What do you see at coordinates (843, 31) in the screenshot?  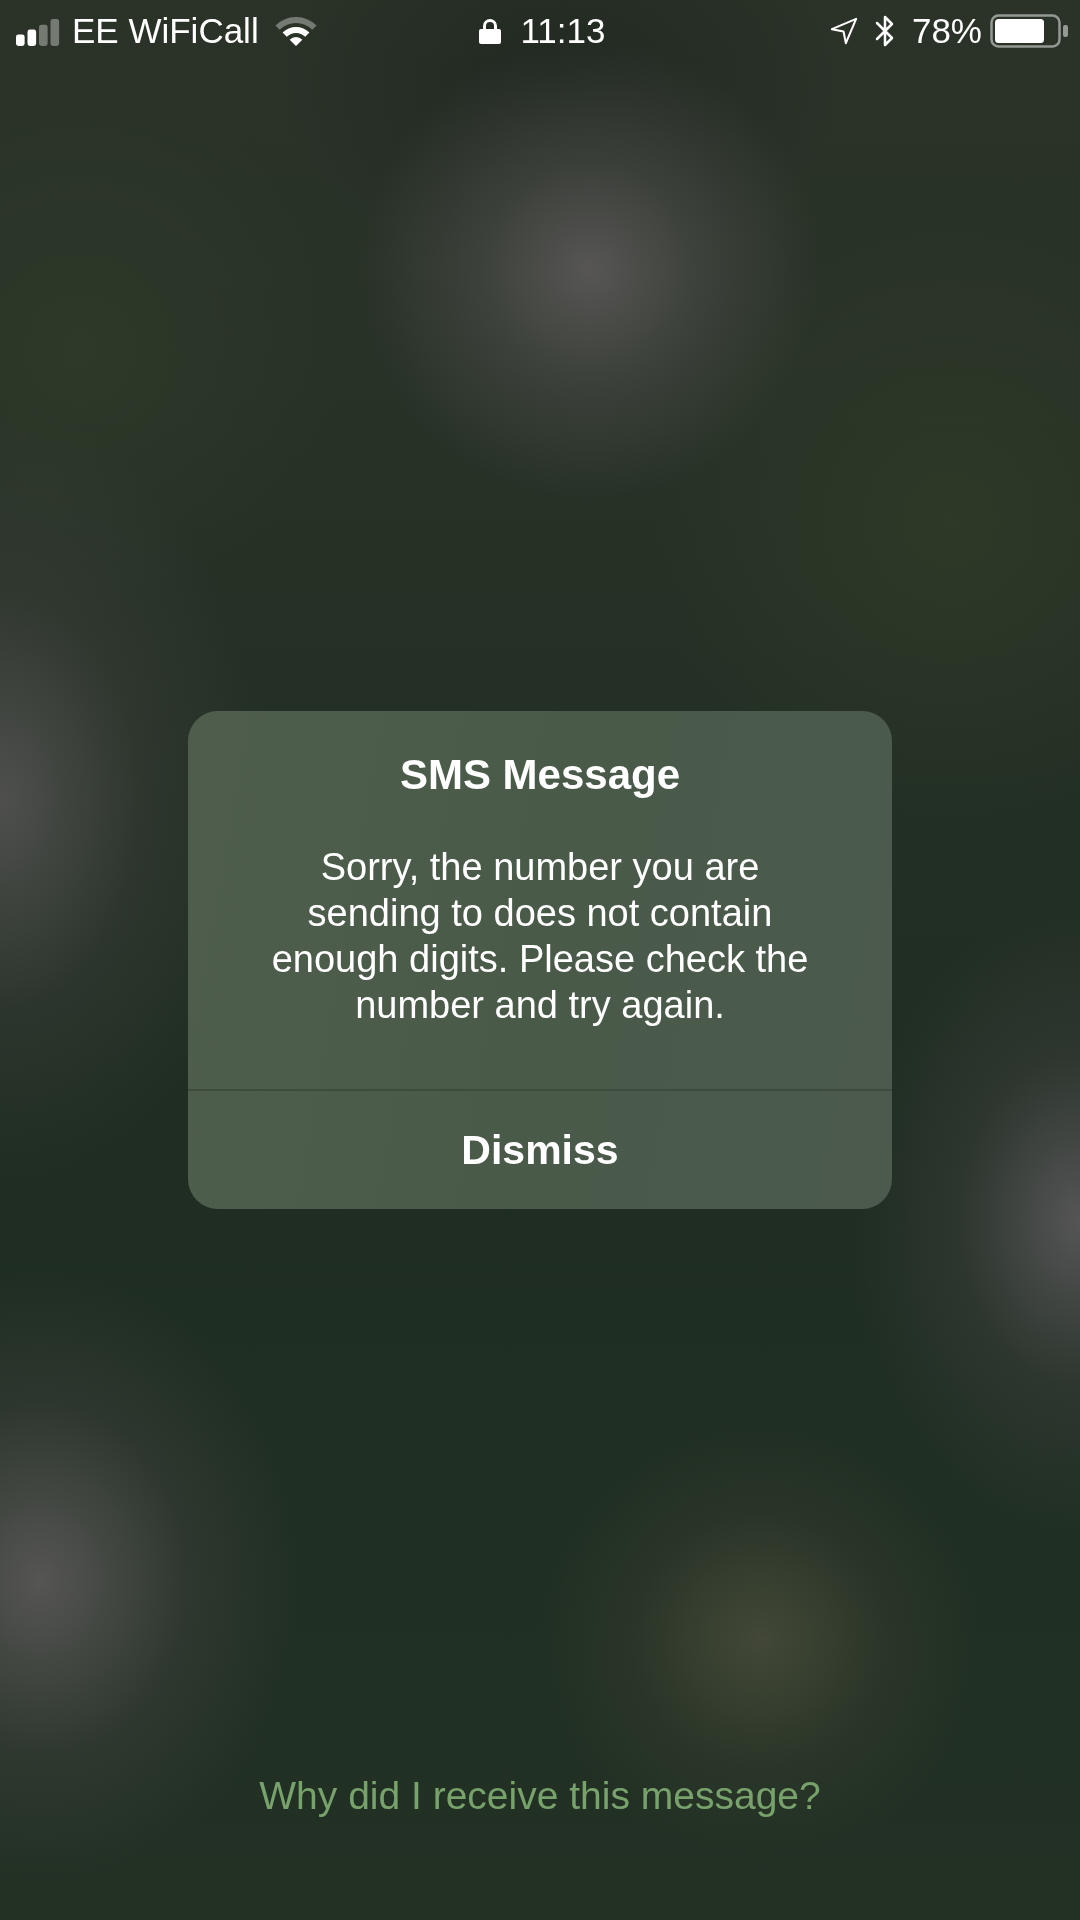 I see `location-arrow-icon` at bounding box center [843, 31].